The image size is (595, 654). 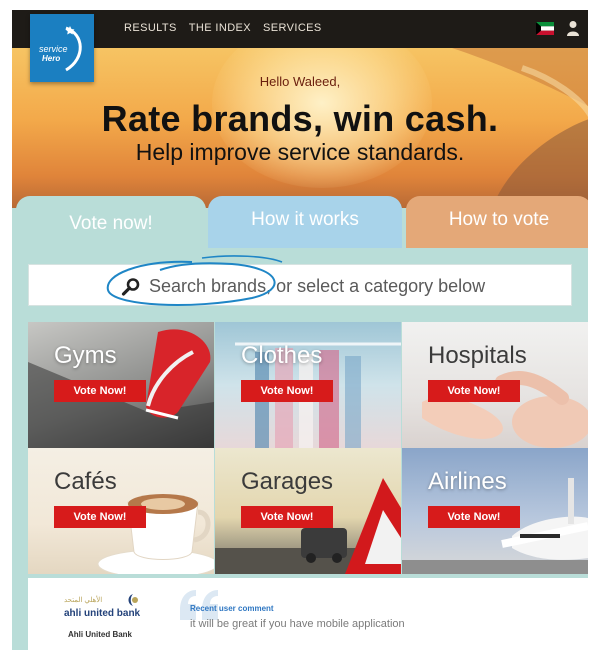 What do you see at coordinates (467, 481) in the screenshot?
I see `category-label: Airlines` at bounding box center [467, 481].